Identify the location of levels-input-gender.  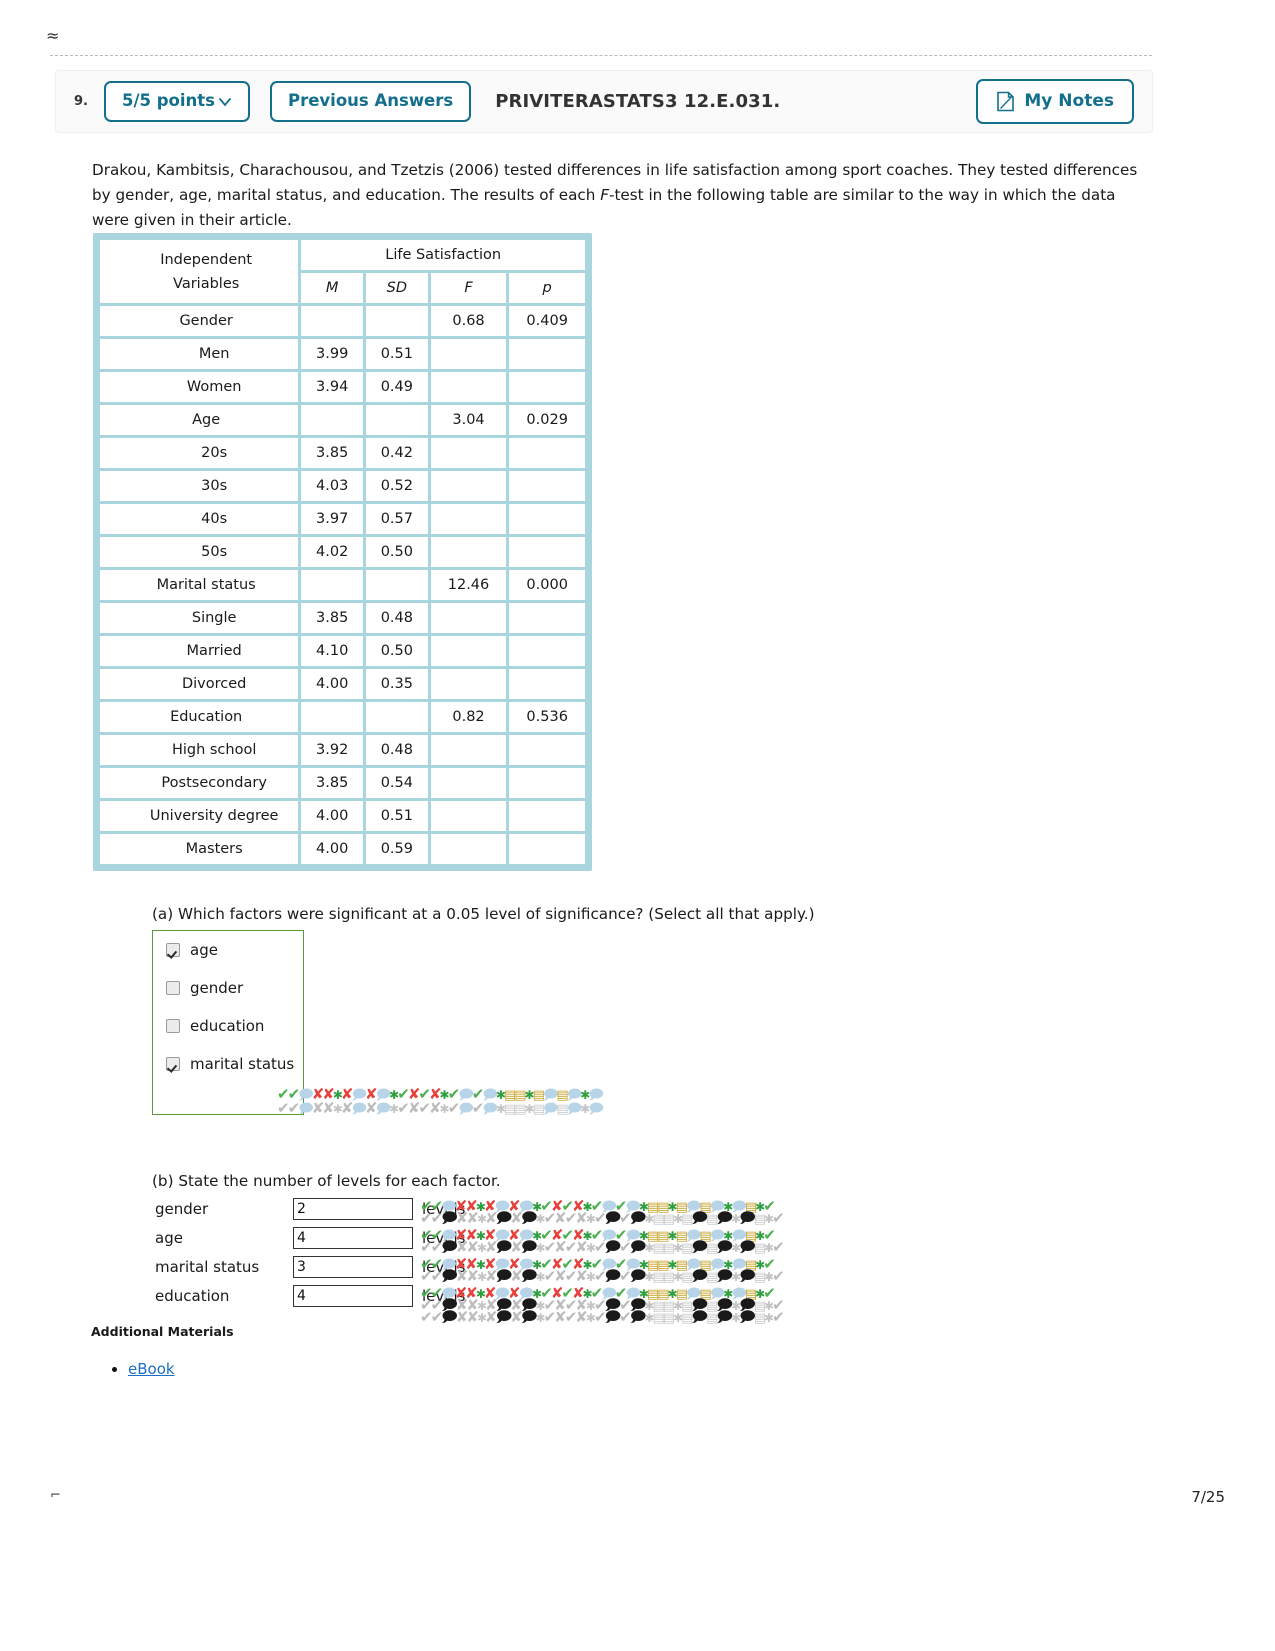
(353, 1209).